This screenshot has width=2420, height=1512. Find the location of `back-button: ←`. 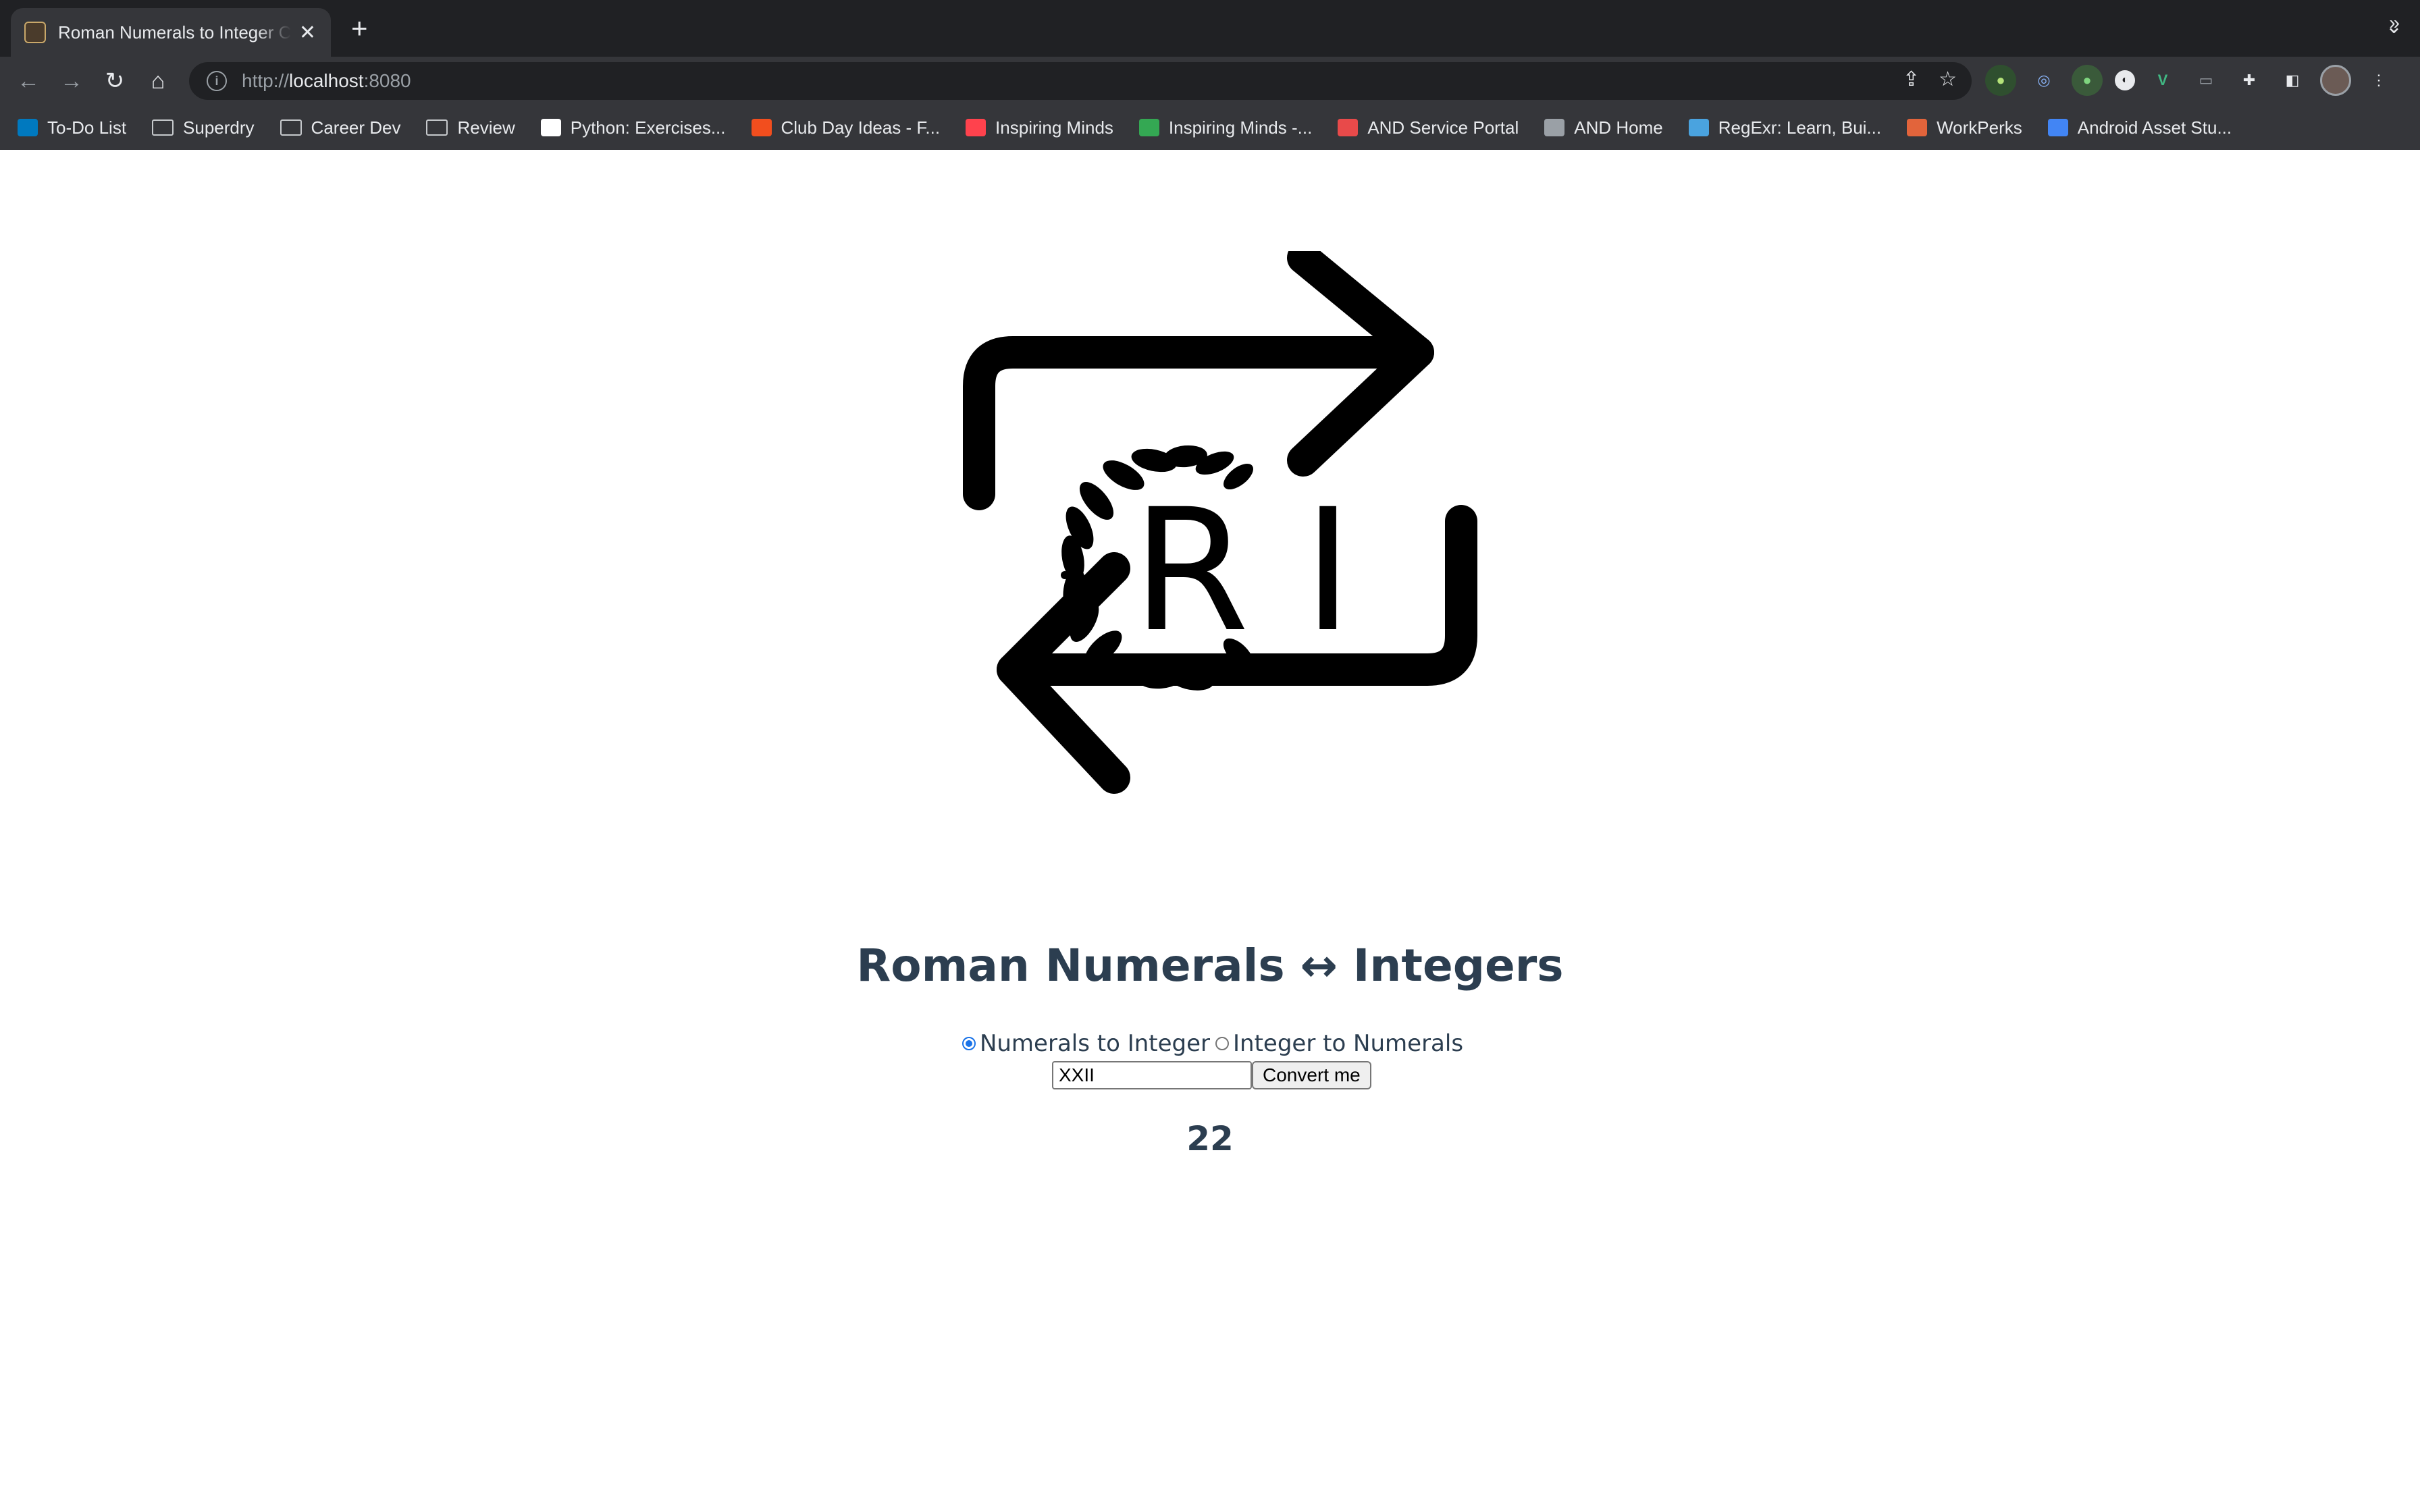

back-button: ← is located at coordinates (28, 81).